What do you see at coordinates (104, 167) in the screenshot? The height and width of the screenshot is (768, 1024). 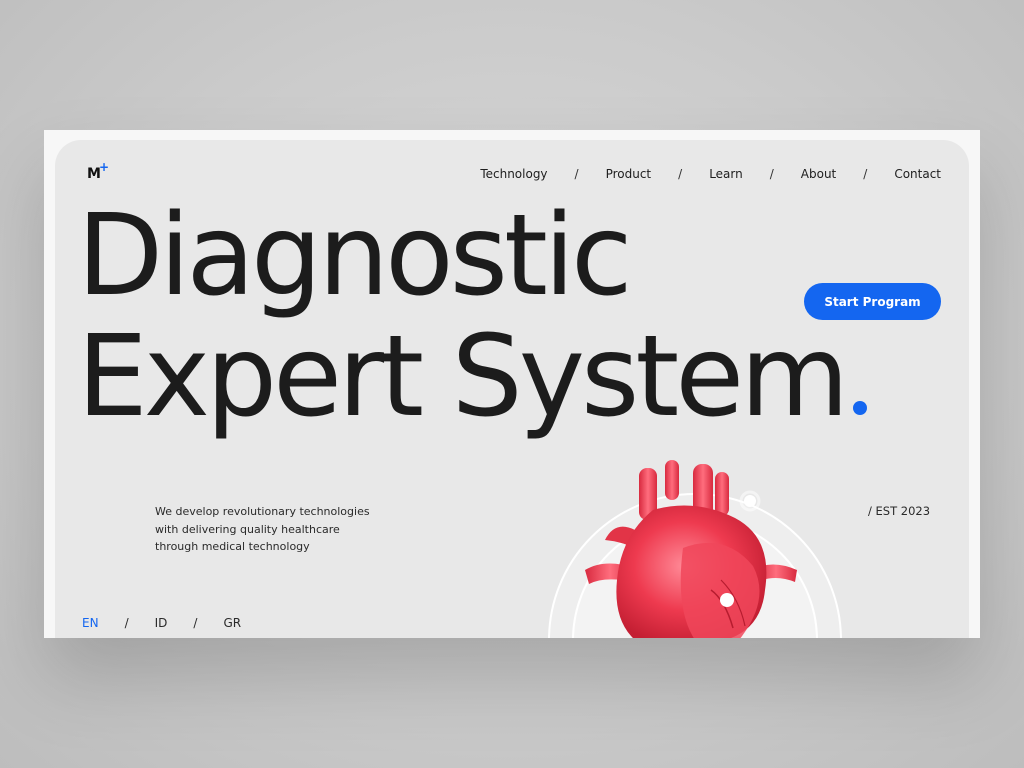 I see `logo-plus-icon: +` at bounding box center [104, 167].